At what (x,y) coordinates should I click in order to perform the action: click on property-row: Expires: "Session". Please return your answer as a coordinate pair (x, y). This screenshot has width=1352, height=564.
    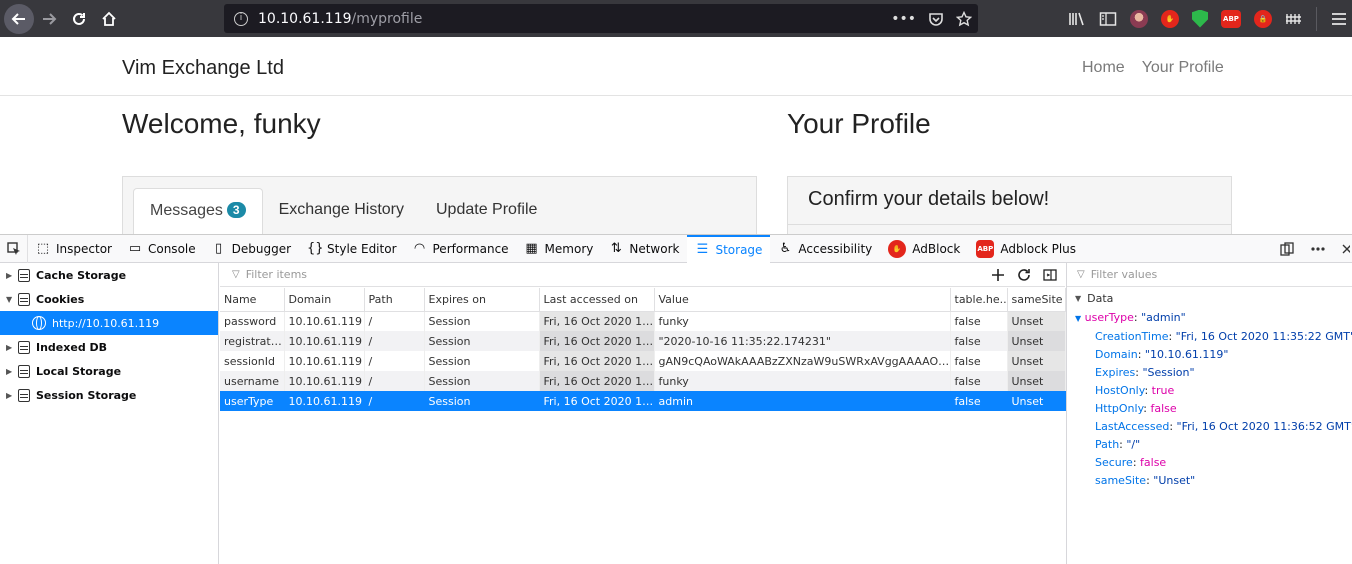
    Looking at the image, I should click on (1223, 373).